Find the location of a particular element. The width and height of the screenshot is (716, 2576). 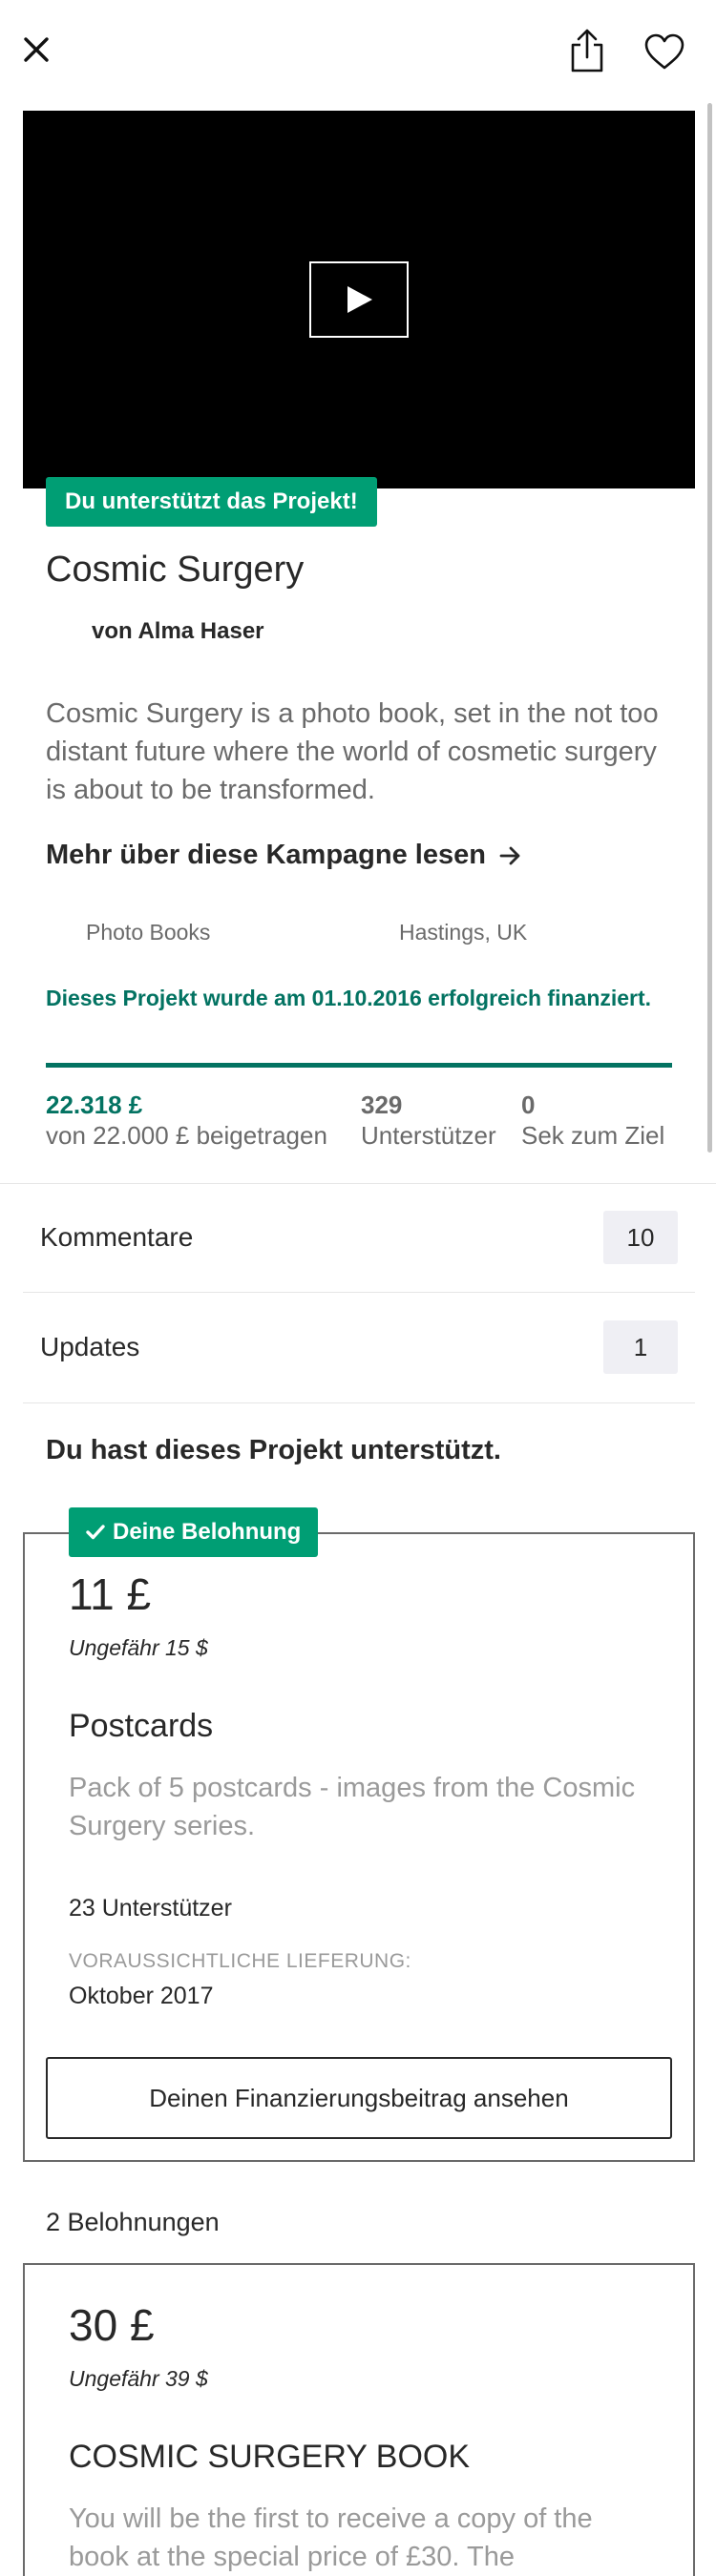

your-reward-label: Deine Belohnung is located at coordinates (207, 1532).